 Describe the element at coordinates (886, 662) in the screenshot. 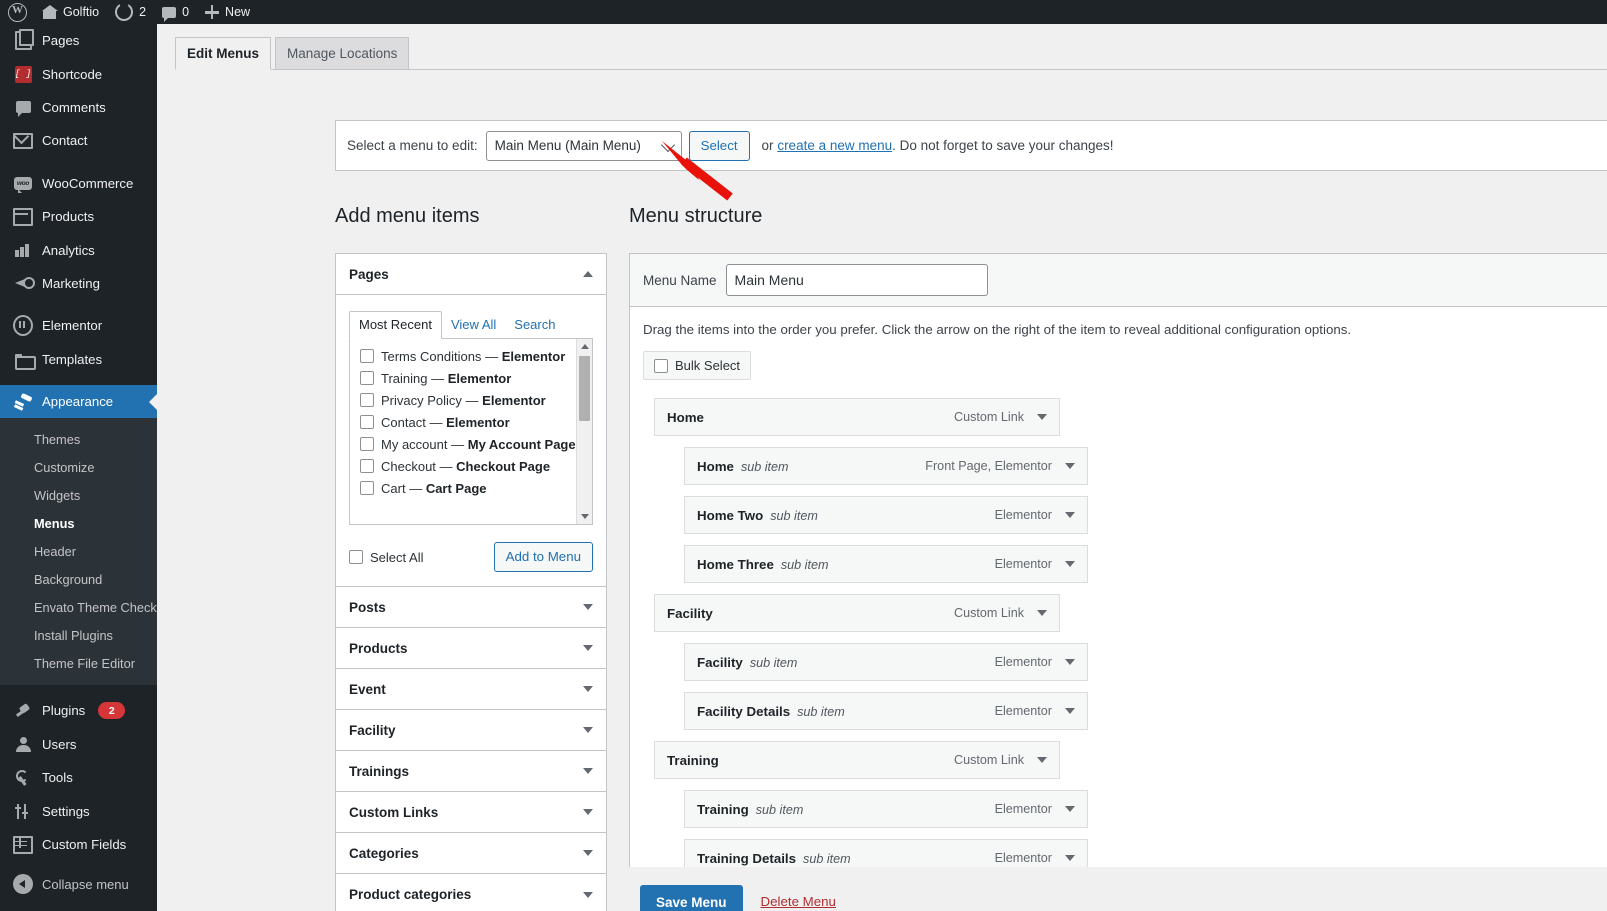

I see `menu-item-row: Facility sub item Elementor` at that location.